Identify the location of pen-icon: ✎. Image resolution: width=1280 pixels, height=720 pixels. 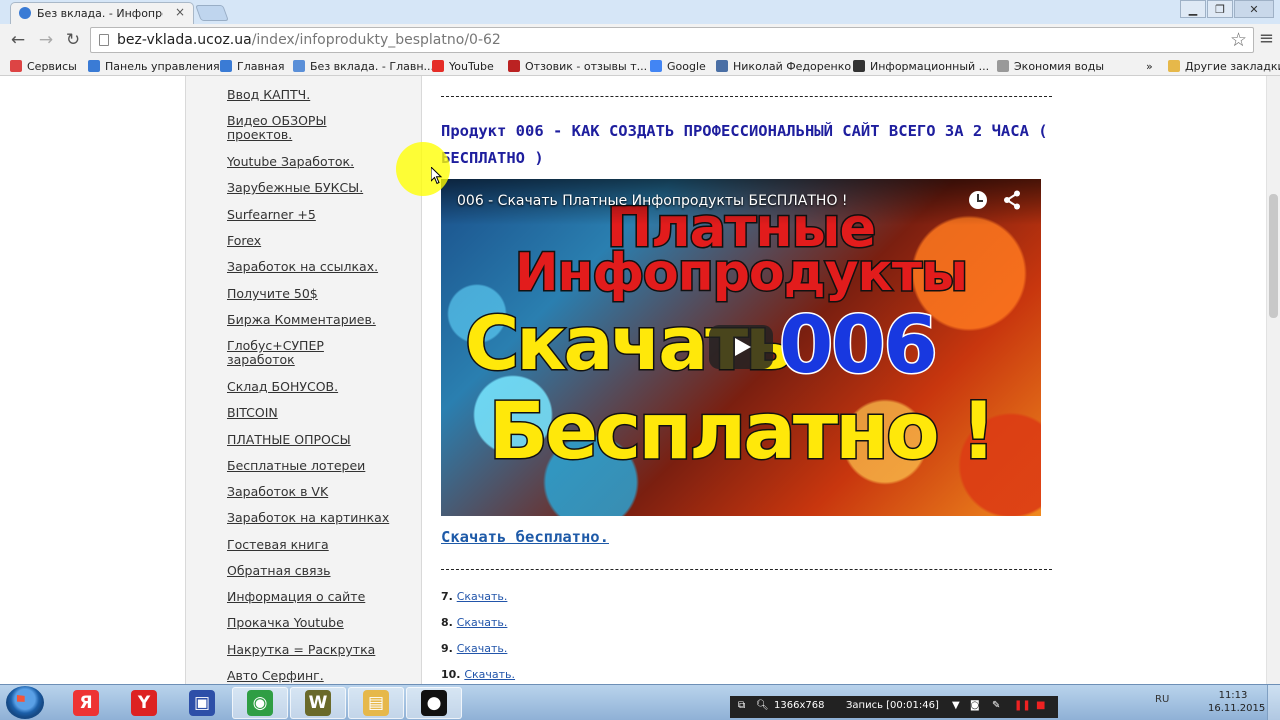
(996, 705).